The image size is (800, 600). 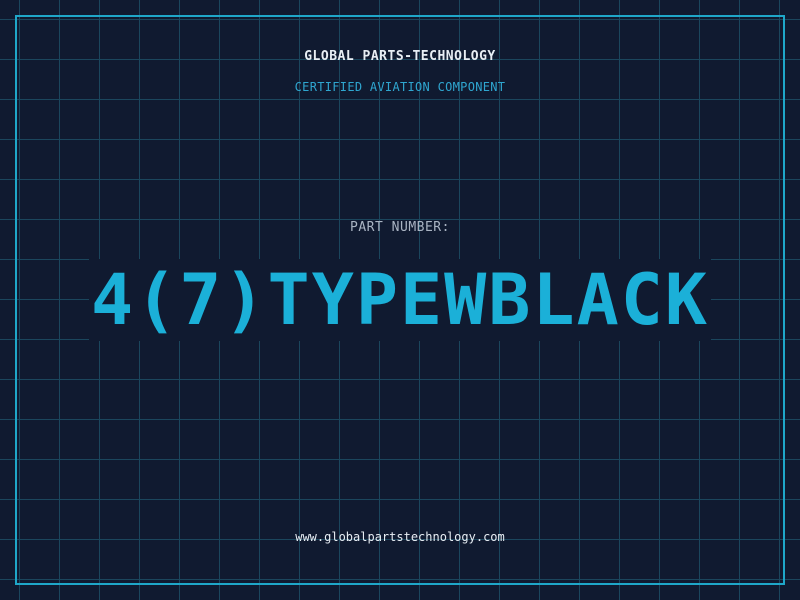 I want to click on part-number-value: 4(7)TYPEWBLACK, so click(x=400, y=300).